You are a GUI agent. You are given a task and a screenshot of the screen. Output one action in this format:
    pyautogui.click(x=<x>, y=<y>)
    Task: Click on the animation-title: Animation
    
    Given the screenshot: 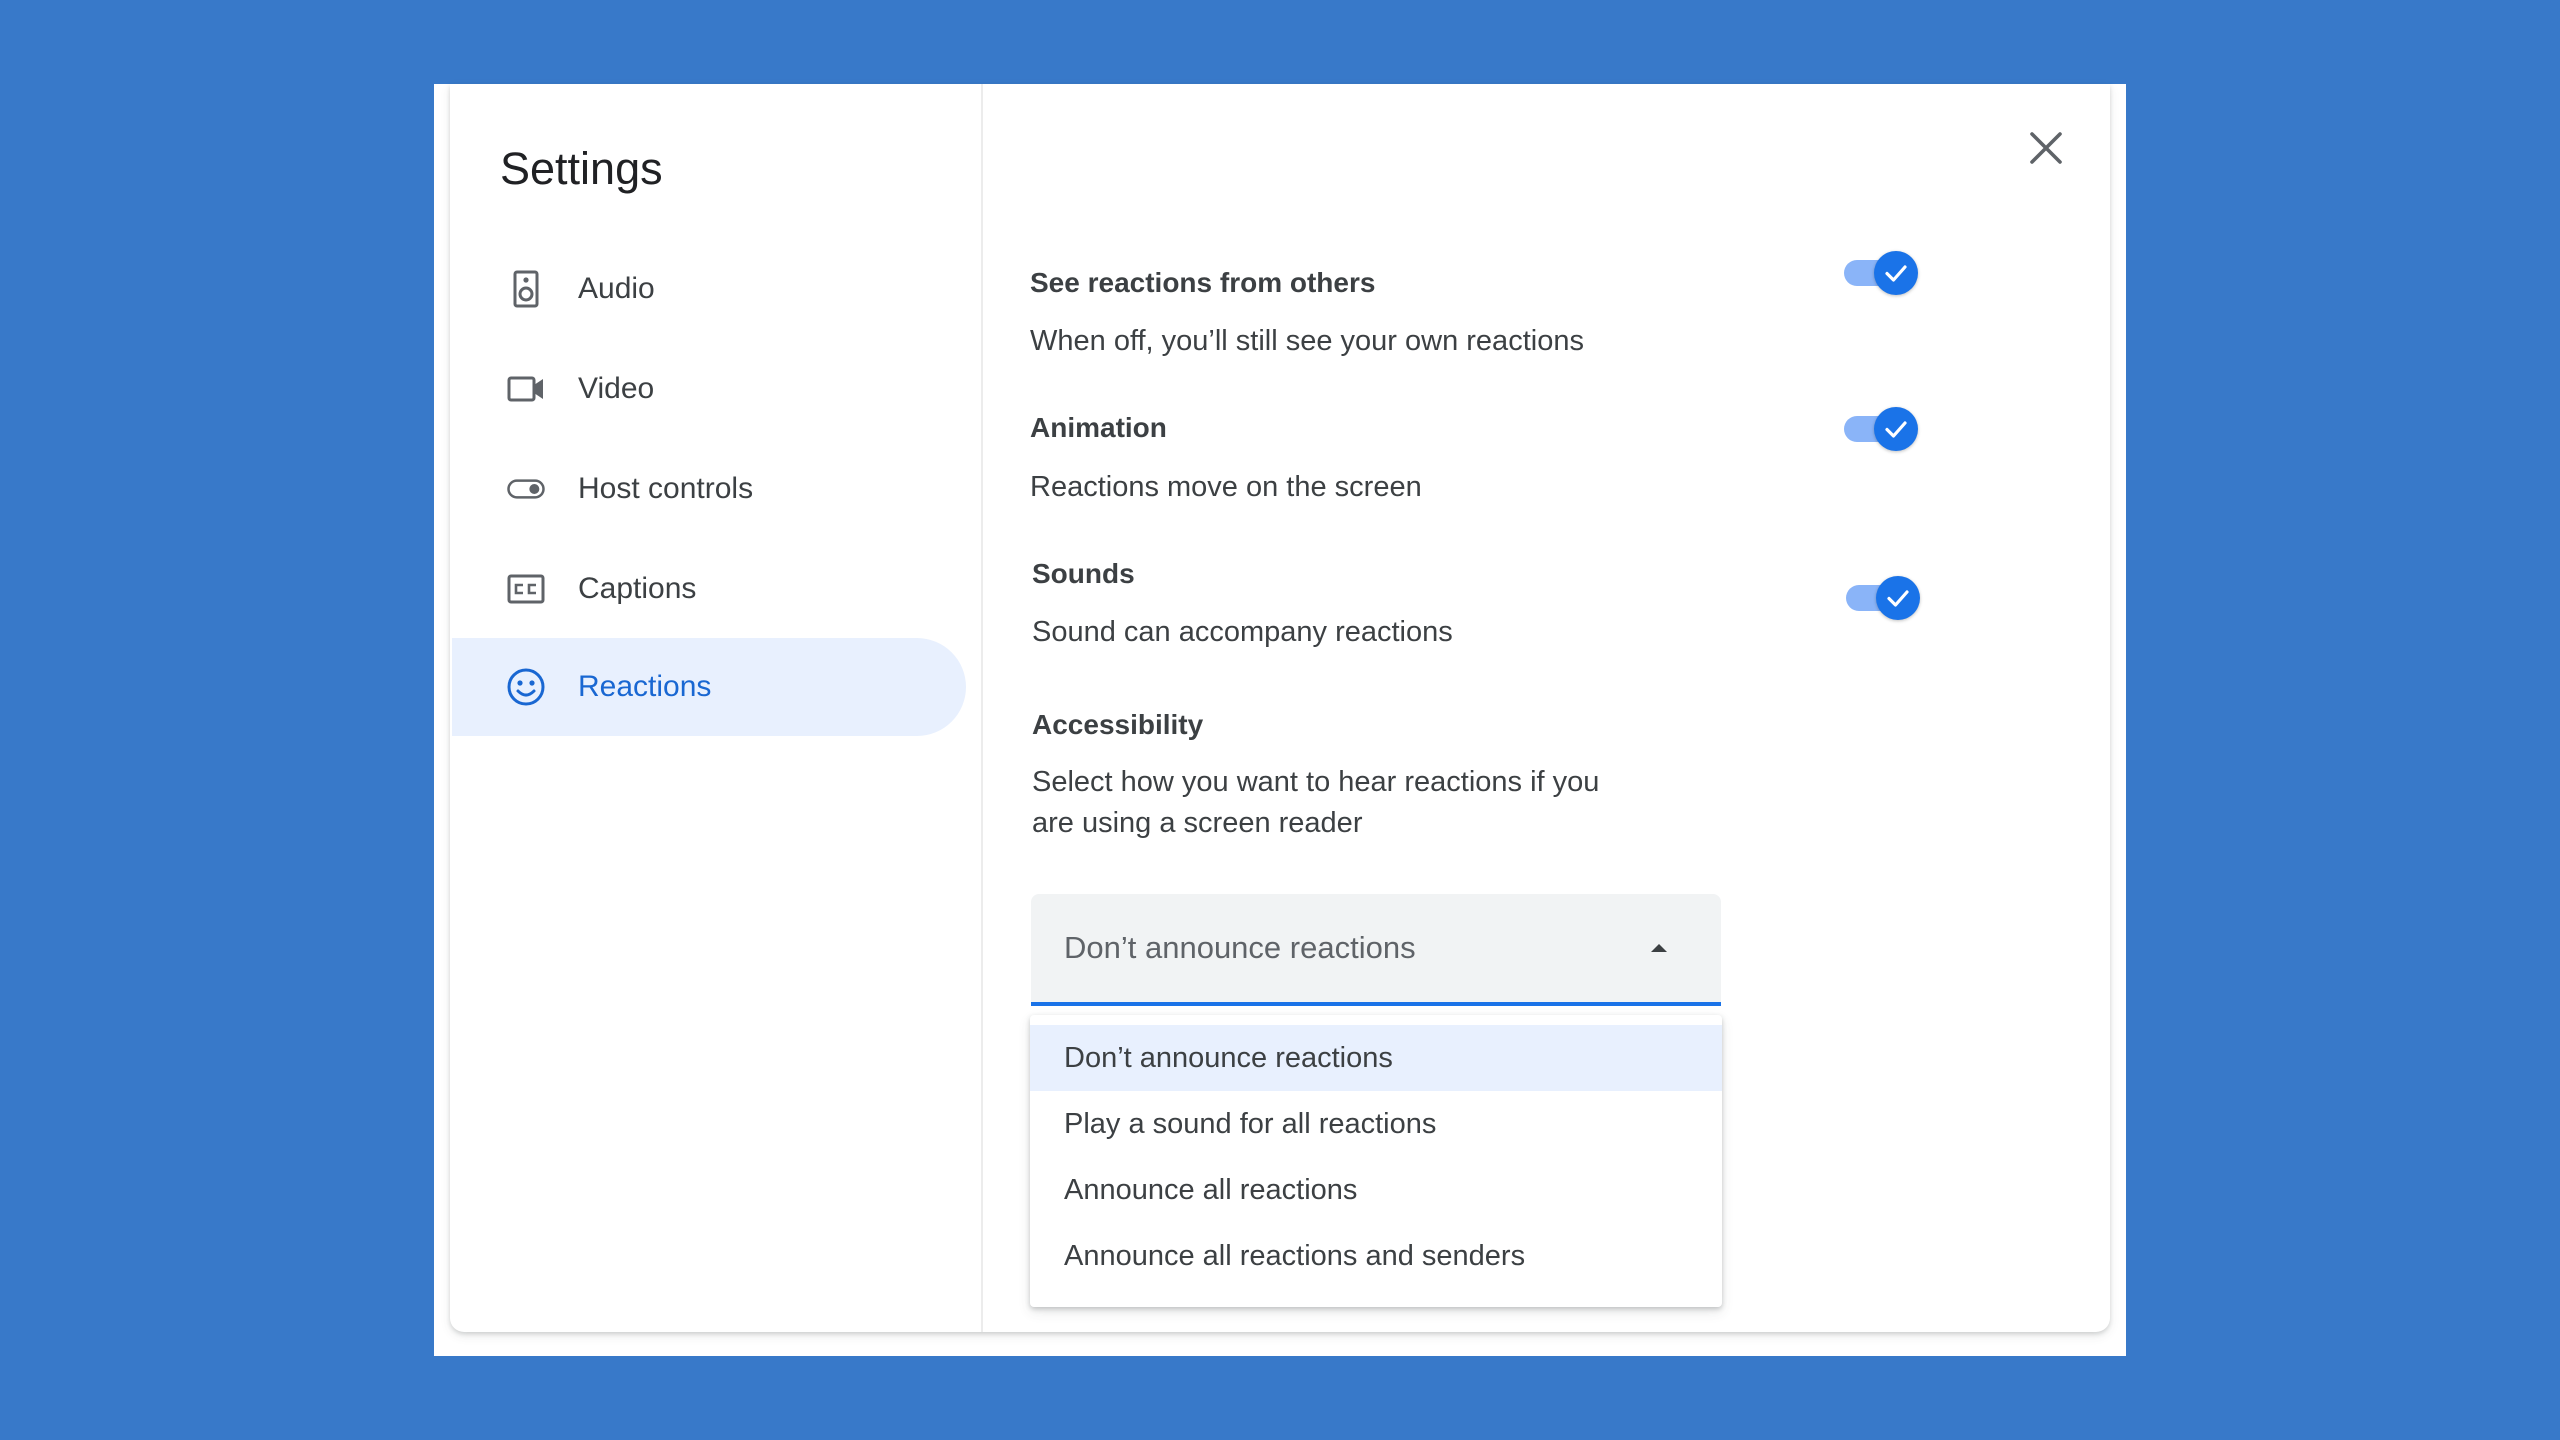 What is the action you would take?
    pyautogui.click(x=1098, y=427)
    